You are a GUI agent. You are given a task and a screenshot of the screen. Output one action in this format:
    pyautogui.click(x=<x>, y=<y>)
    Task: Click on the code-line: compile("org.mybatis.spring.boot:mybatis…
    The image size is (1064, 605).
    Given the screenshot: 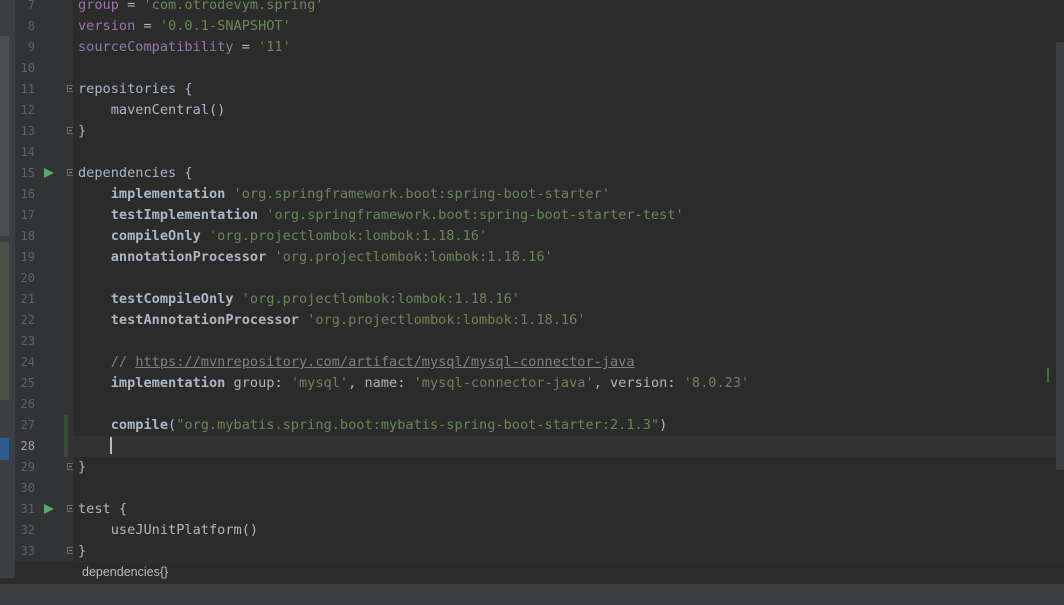 What is the action you would take?
    pyautogui.click(x=564, y=425)
    